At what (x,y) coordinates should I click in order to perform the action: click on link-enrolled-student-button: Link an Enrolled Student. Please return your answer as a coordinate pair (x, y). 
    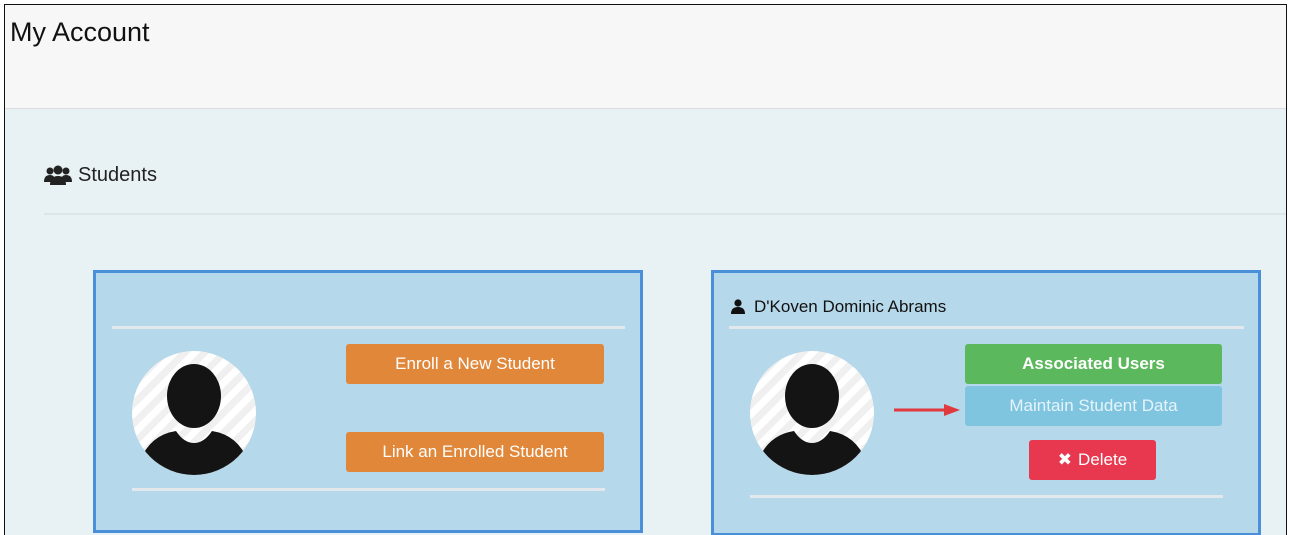
    Looking at the image, I should click on (475, 452).